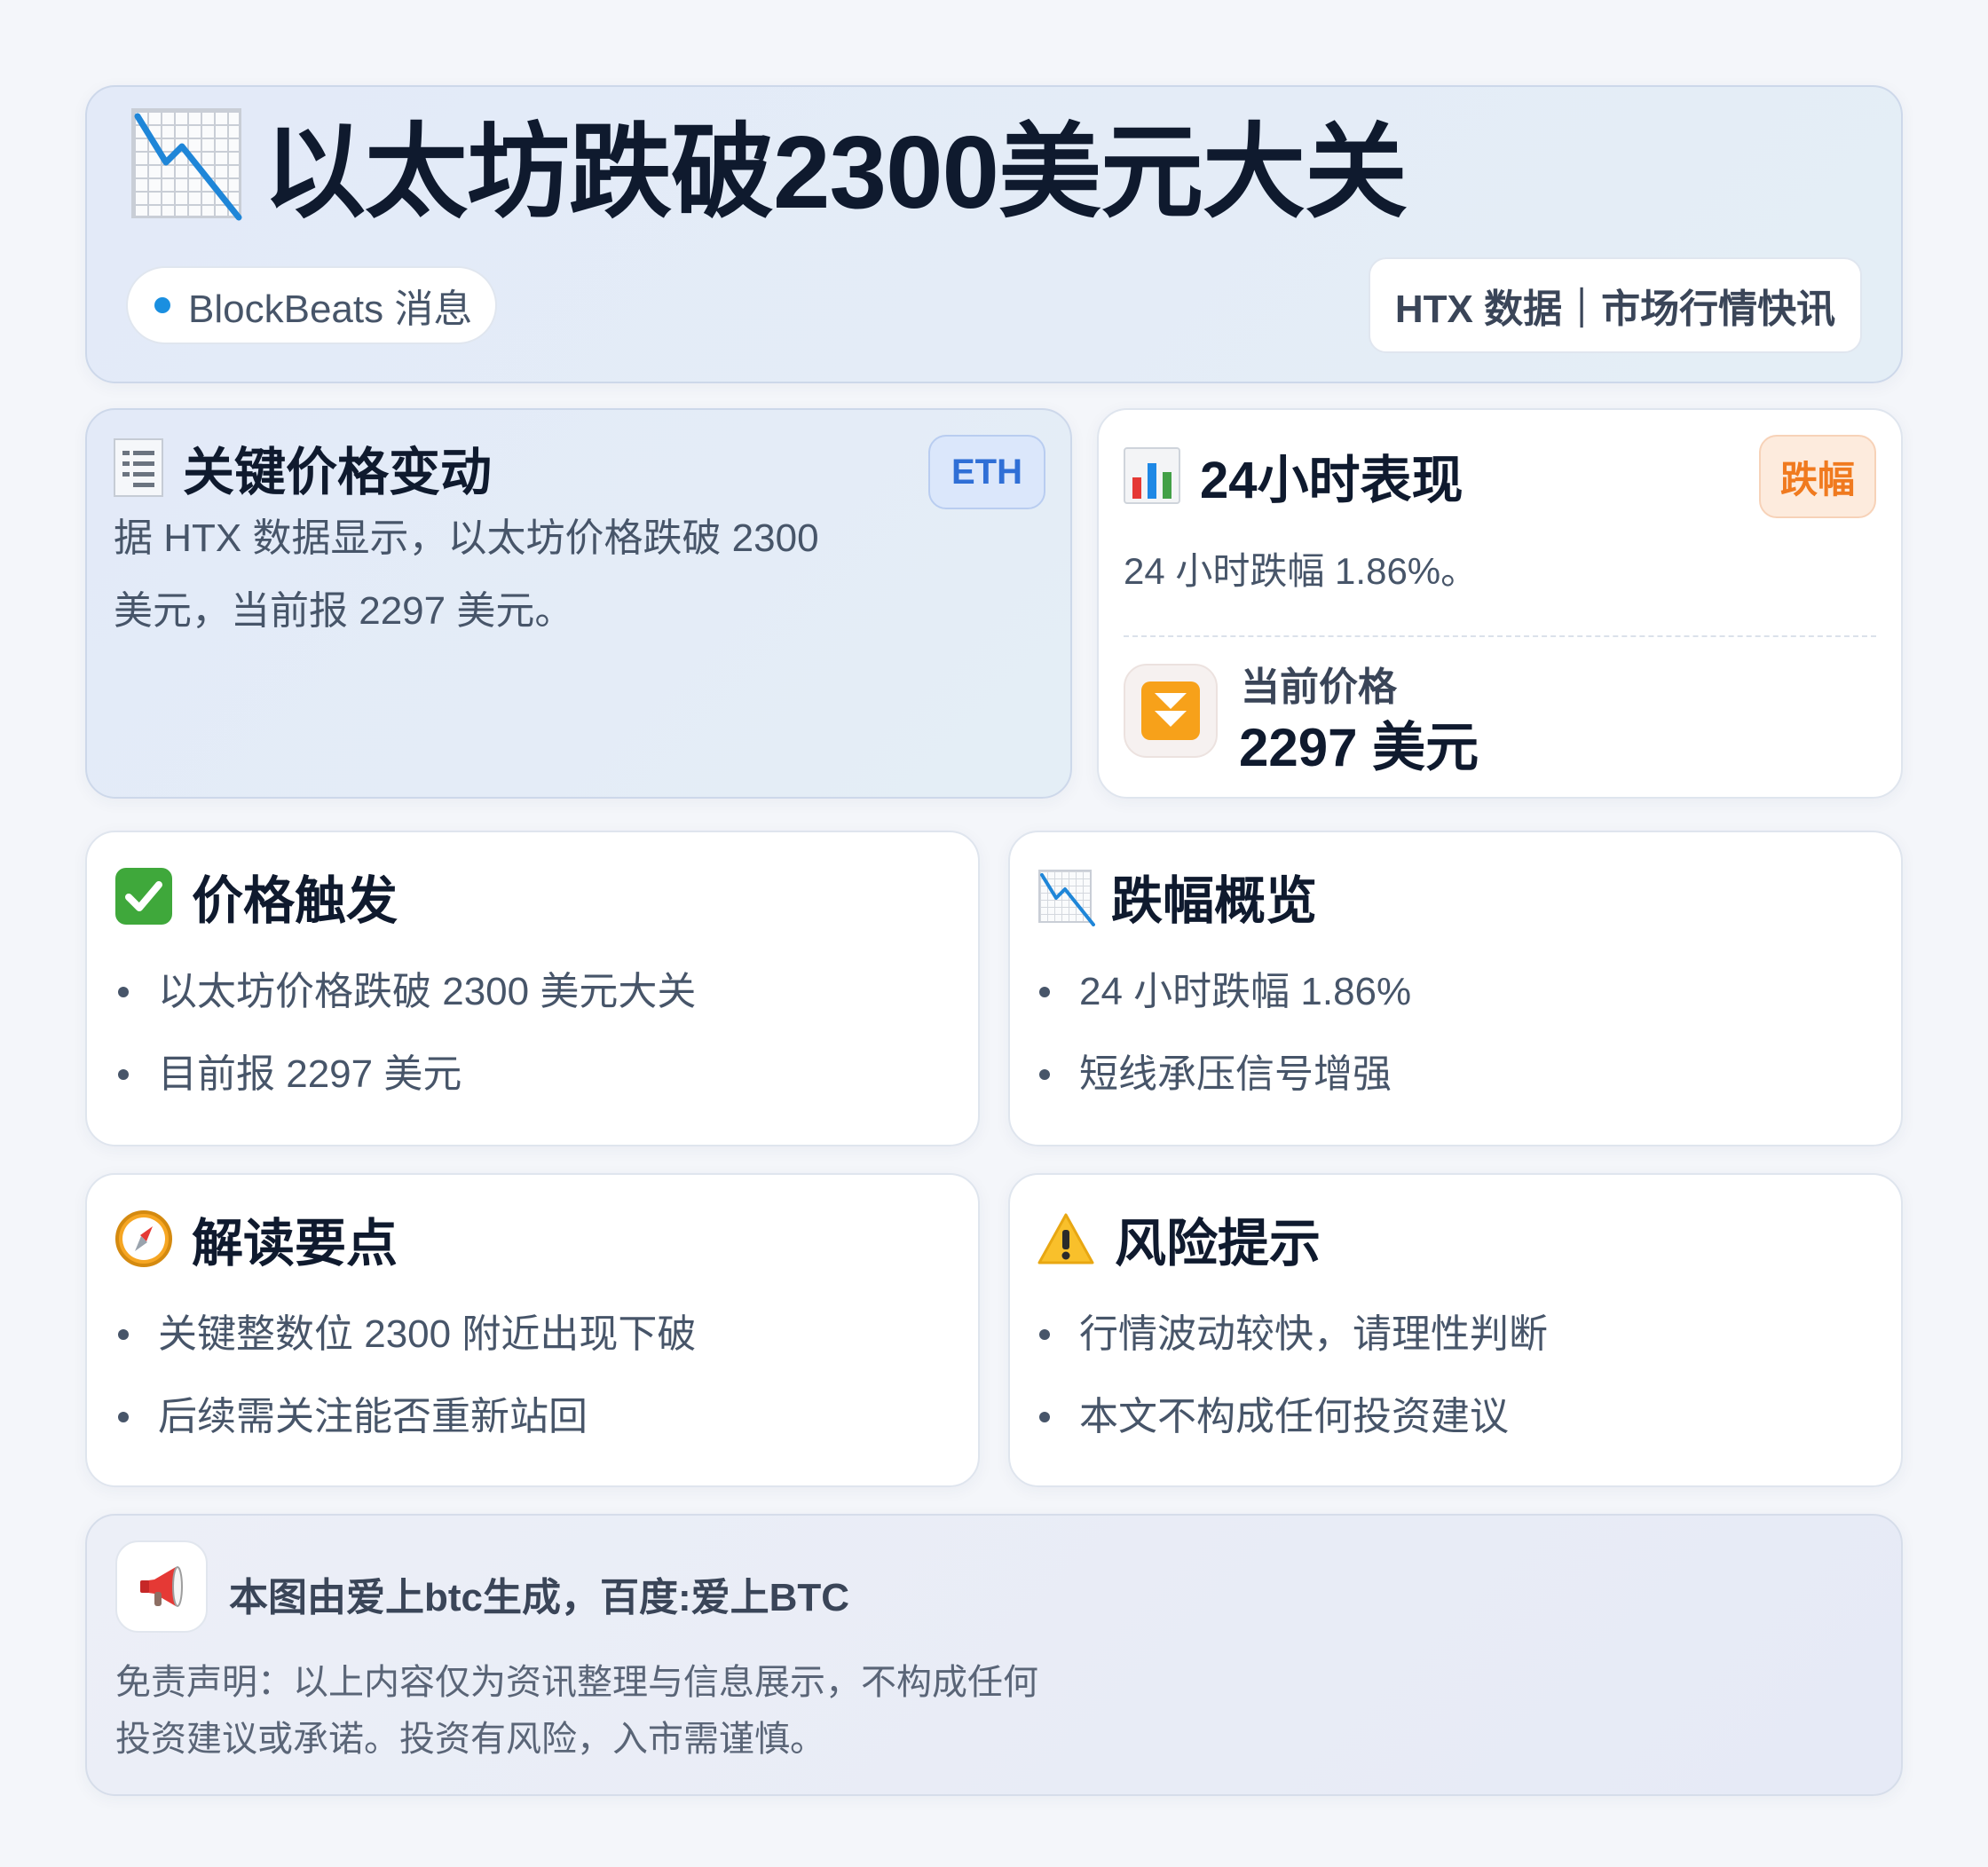 This screenshot has height=1867, width=1988. What do you see at coordinates (539, 1597) in the screenshot?
I see `footer-credit: 本图由爱上btc生成，百度:爱上BTC` at bounding box center [539, 1597].